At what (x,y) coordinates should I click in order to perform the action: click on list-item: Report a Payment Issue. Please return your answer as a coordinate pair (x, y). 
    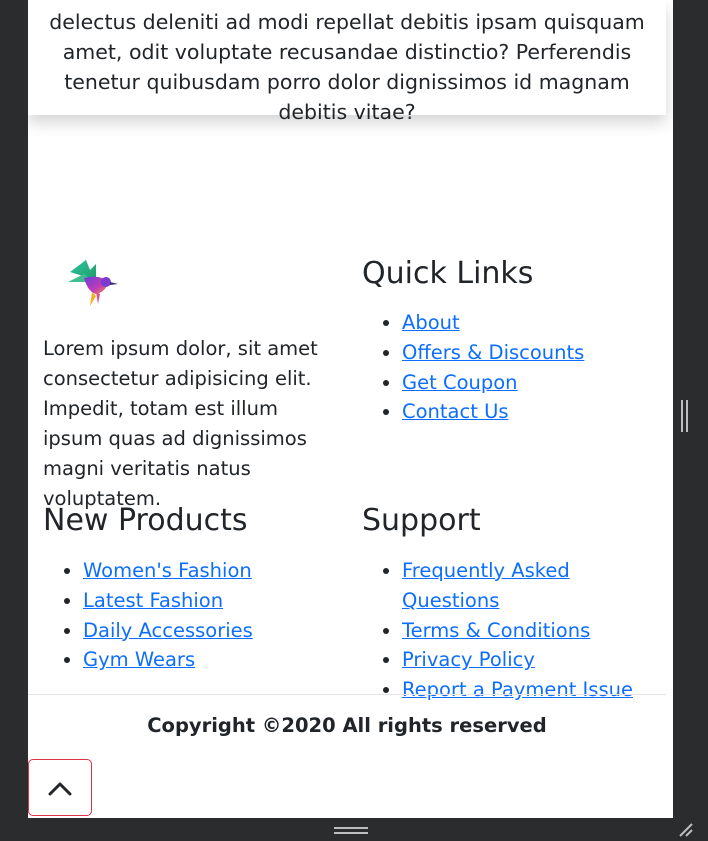
    Looking at the image, I should click on (537, 690).